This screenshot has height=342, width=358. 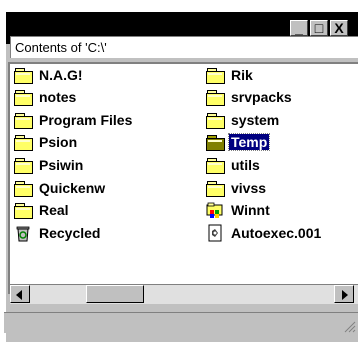 What do you see at coordinates (216, 142) in the screenshot?
I see `open-folder-icon` at bounding box center [216, 142].